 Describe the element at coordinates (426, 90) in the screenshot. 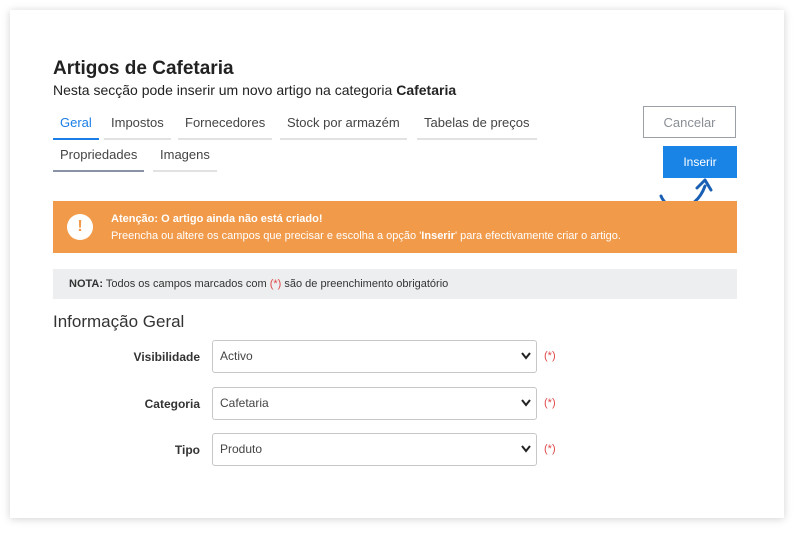

I see `subtitle-category: Cafetaria` at that location.